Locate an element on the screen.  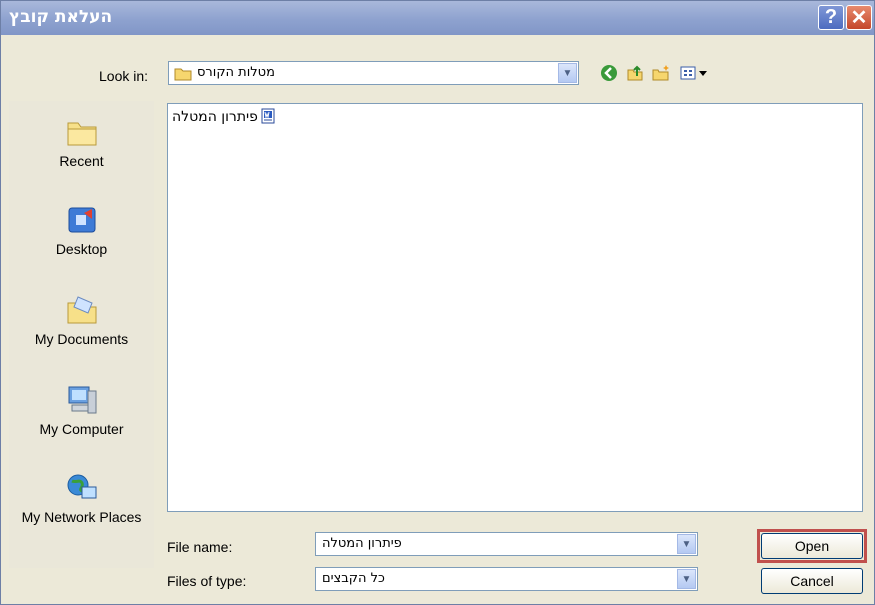
cancel-button: Cancel is located at coordinates (812, 581).